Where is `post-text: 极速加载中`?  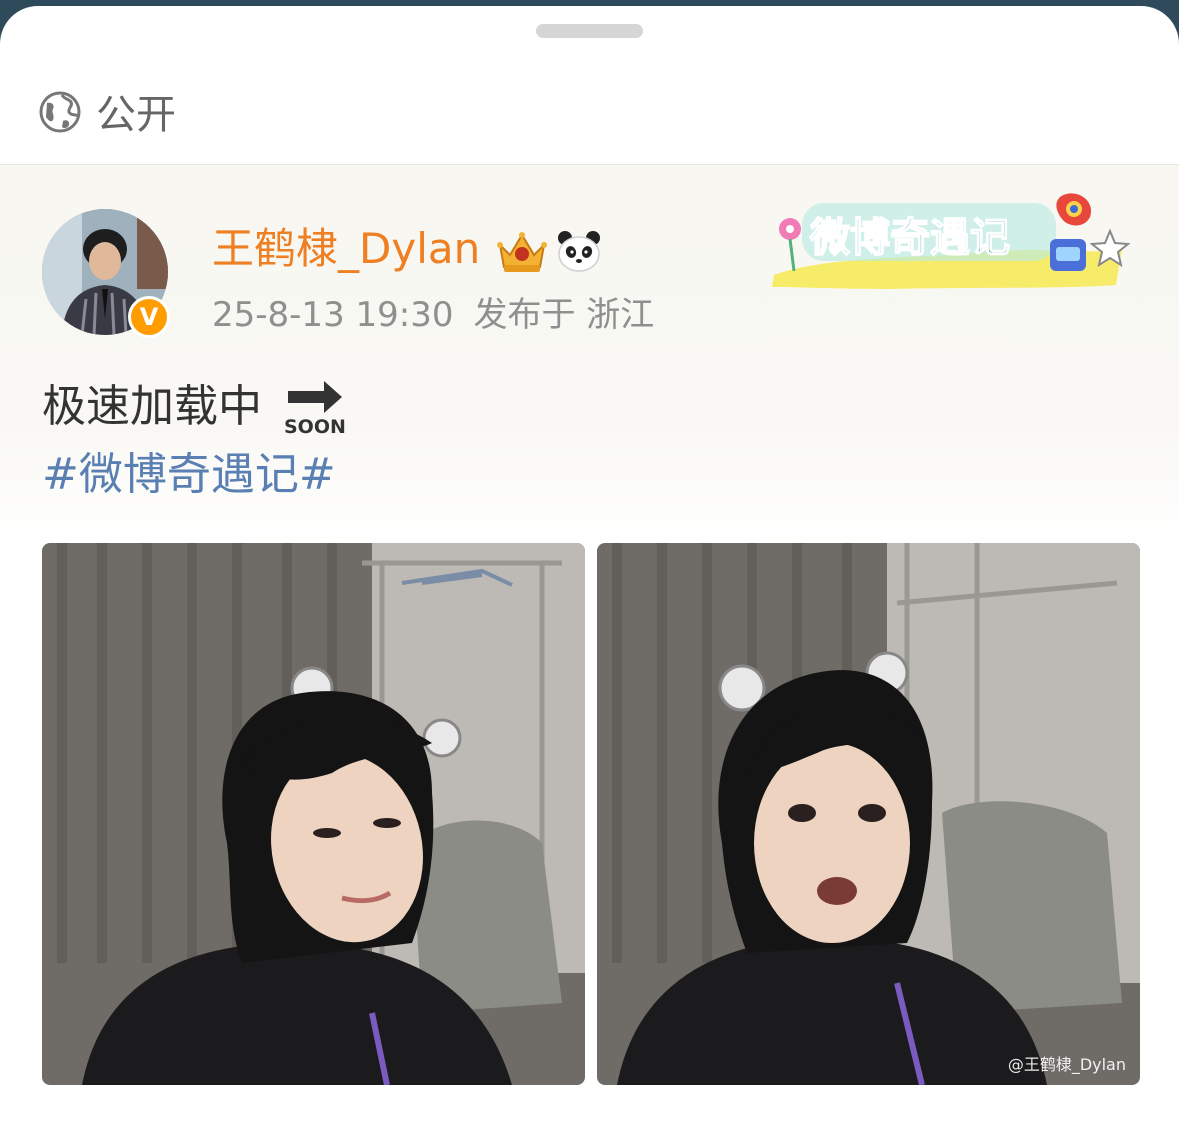
post-text: 极速加载中 is located at coordinates (152, 406).